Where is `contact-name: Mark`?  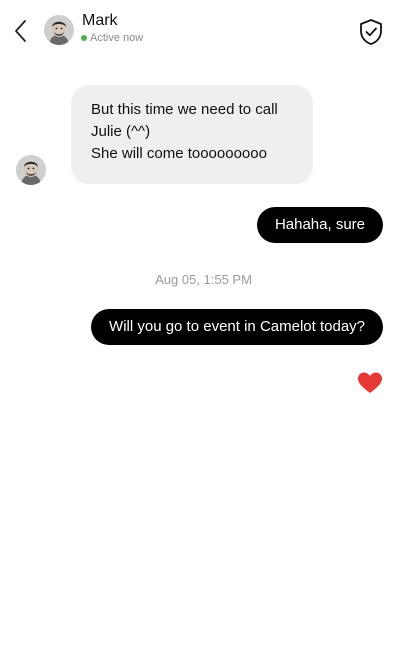
contact-name: Mark is located at coordinates (100, 20).